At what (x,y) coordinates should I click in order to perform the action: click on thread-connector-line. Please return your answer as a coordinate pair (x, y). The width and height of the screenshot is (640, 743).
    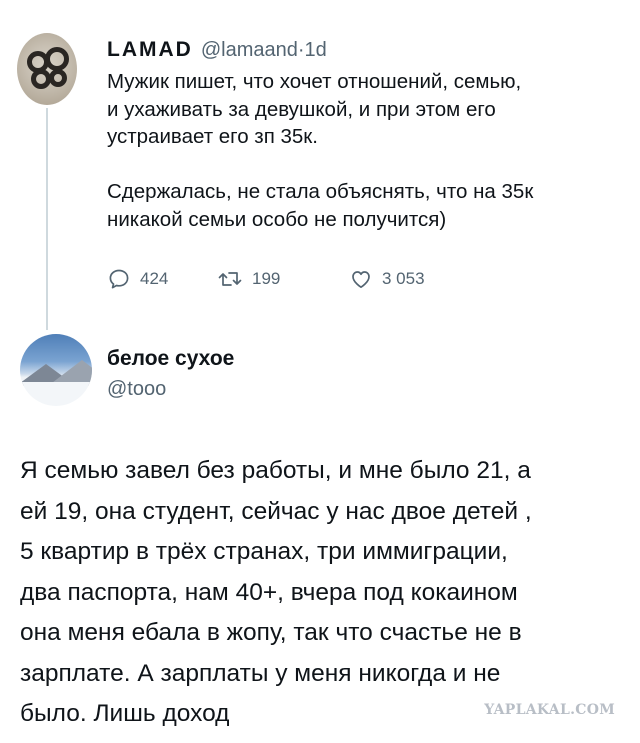
    Looking at the image, I should click on (47, 219).